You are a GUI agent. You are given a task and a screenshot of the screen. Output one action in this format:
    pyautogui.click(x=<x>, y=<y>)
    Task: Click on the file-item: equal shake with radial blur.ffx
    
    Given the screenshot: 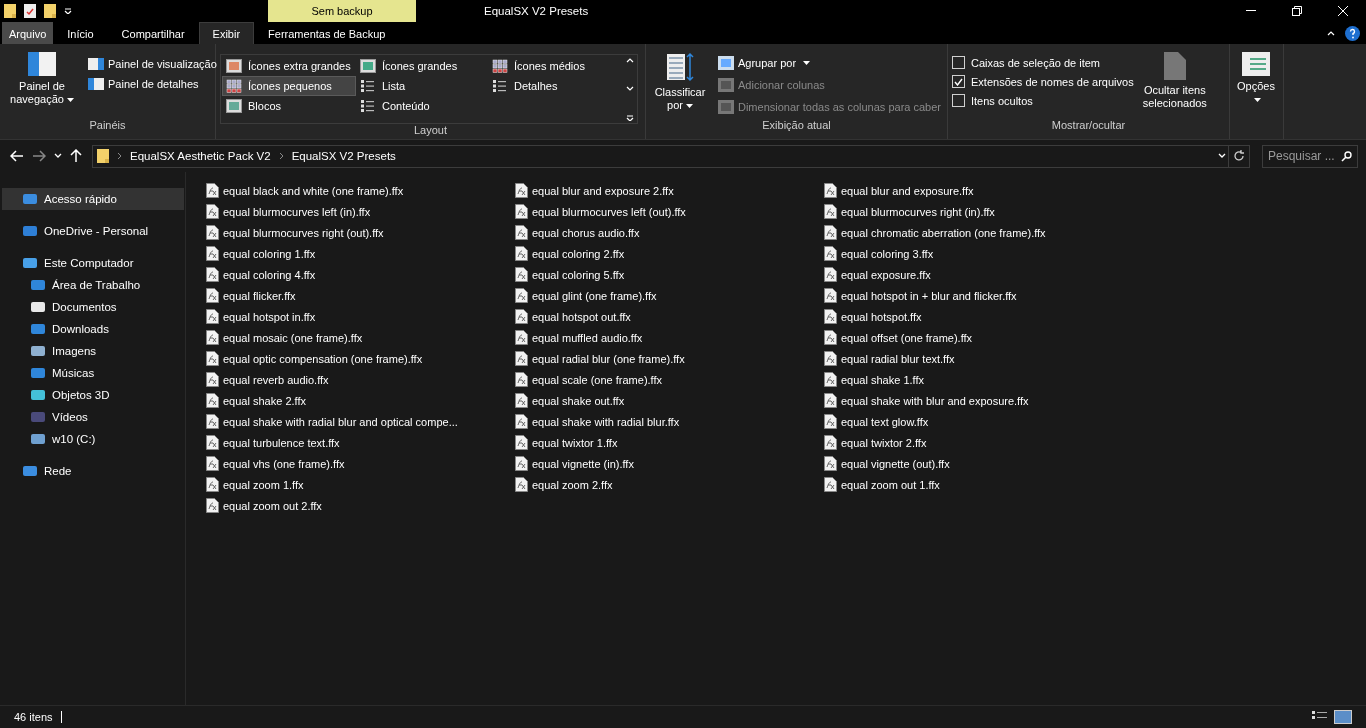 What is the action you would take?
    pyautogui.click(x=669, y=421)
    